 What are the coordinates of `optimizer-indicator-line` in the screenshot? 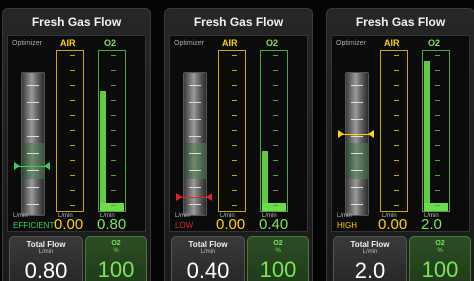 It's located at (356, 135).